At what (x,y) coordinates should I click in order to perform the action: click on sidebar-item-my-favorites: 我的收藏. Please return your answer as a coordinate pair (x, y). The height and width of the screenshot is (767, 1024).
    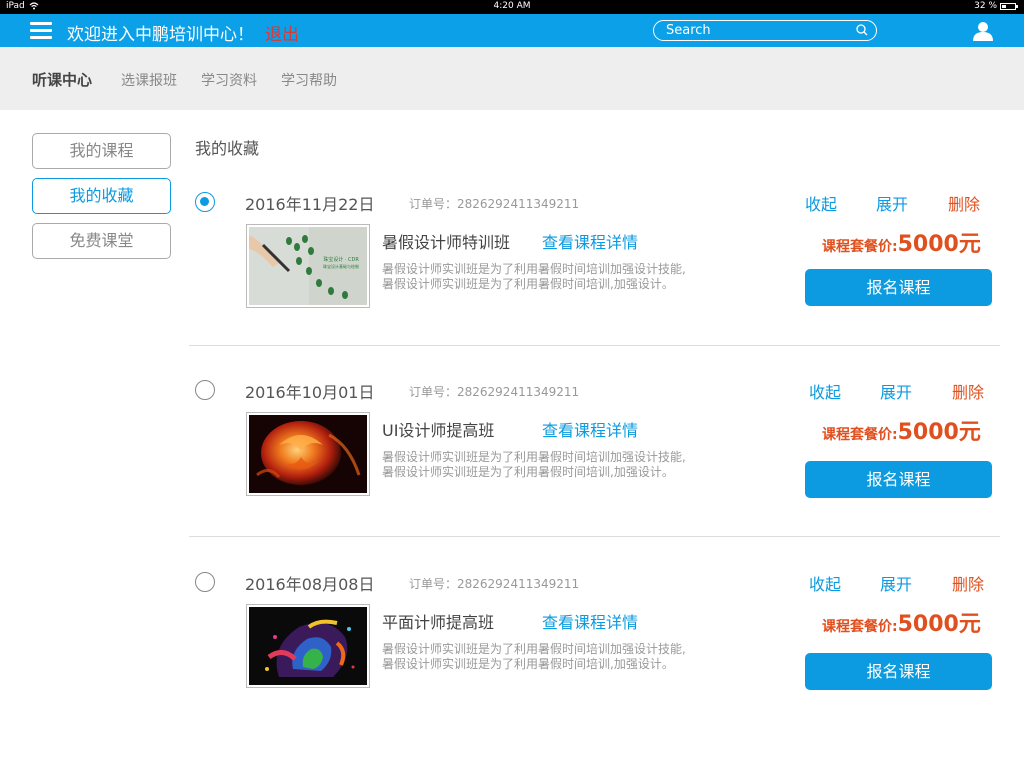
    Looking at the image, I should click on (101, 196).